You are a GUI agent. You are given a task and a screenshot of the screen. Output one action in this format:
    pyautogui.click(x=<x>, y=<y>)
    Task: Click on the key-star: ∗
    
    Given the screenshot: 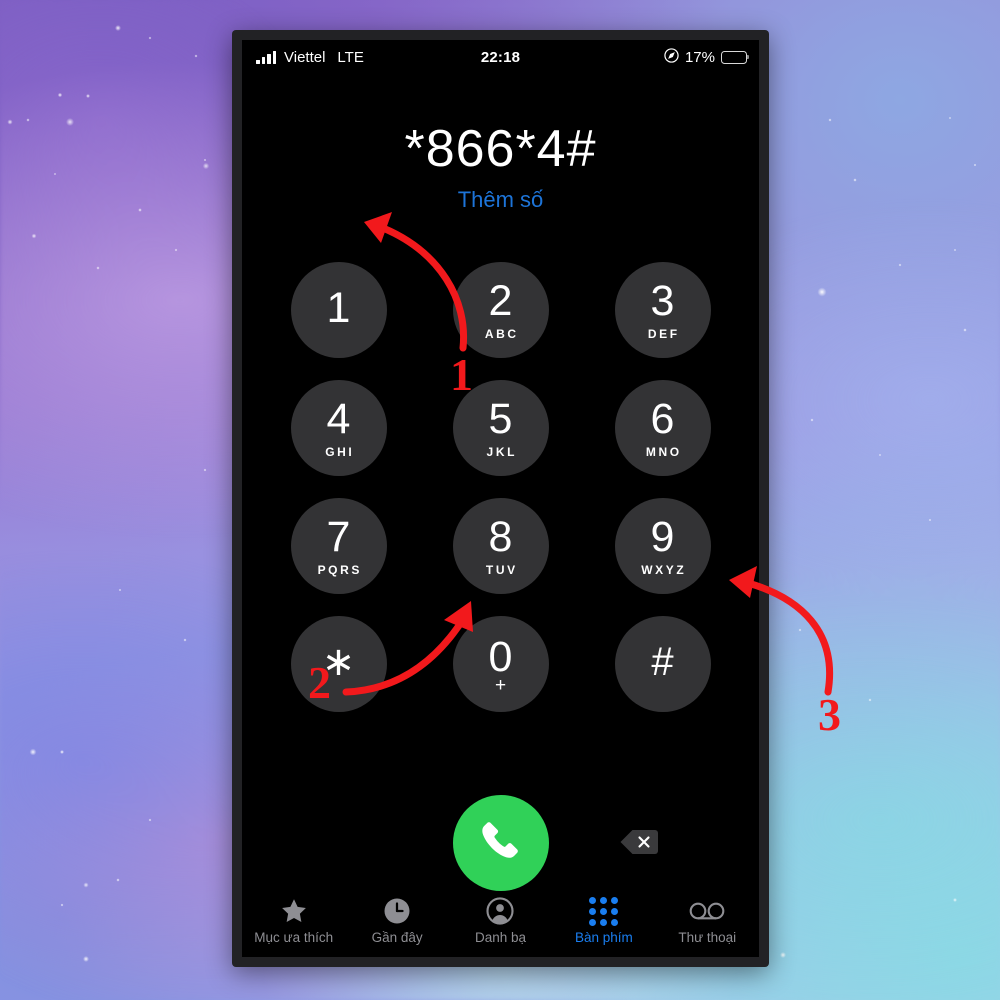 What is the action you would take?
    pyautogui.click(x=338, y=664)
    